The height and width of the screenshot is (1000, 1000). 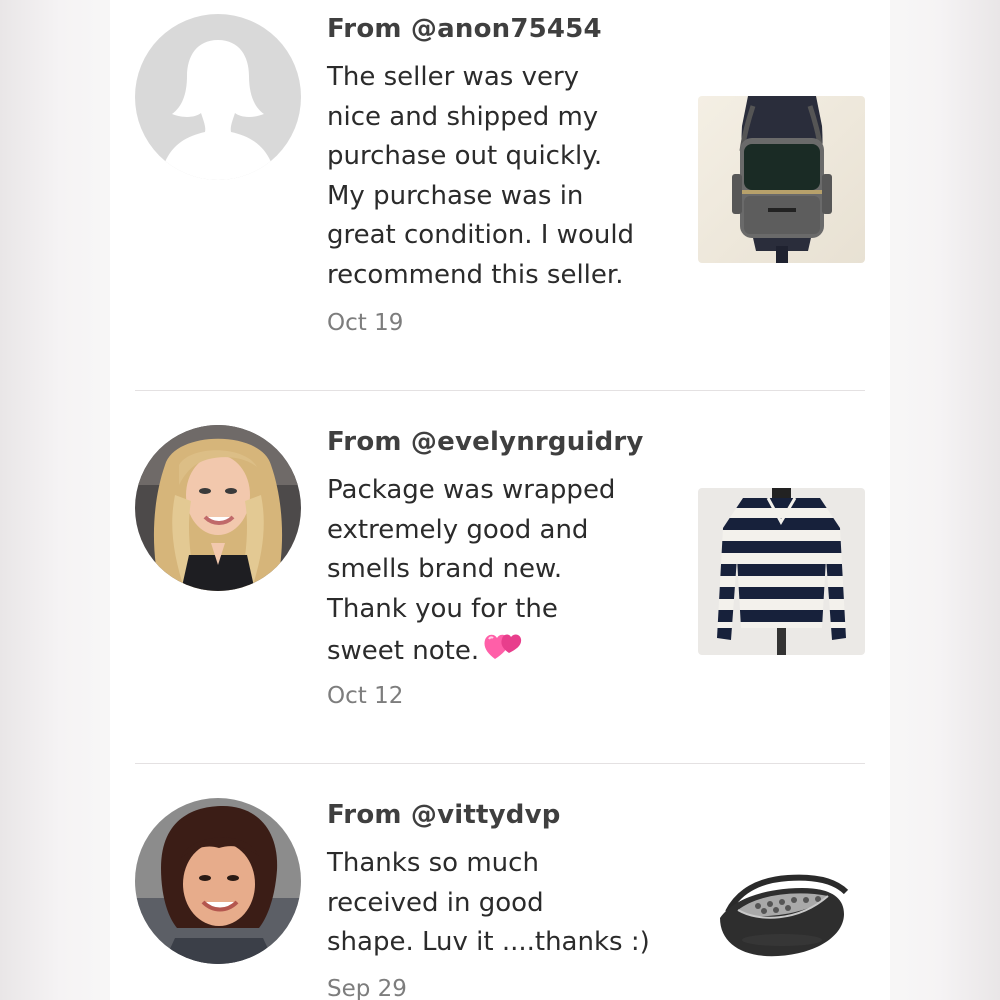 What do you see at coordinates (464, 29) in the screenshot?
I see `review-author: From @anon75454` at bounding box center [464, 29].